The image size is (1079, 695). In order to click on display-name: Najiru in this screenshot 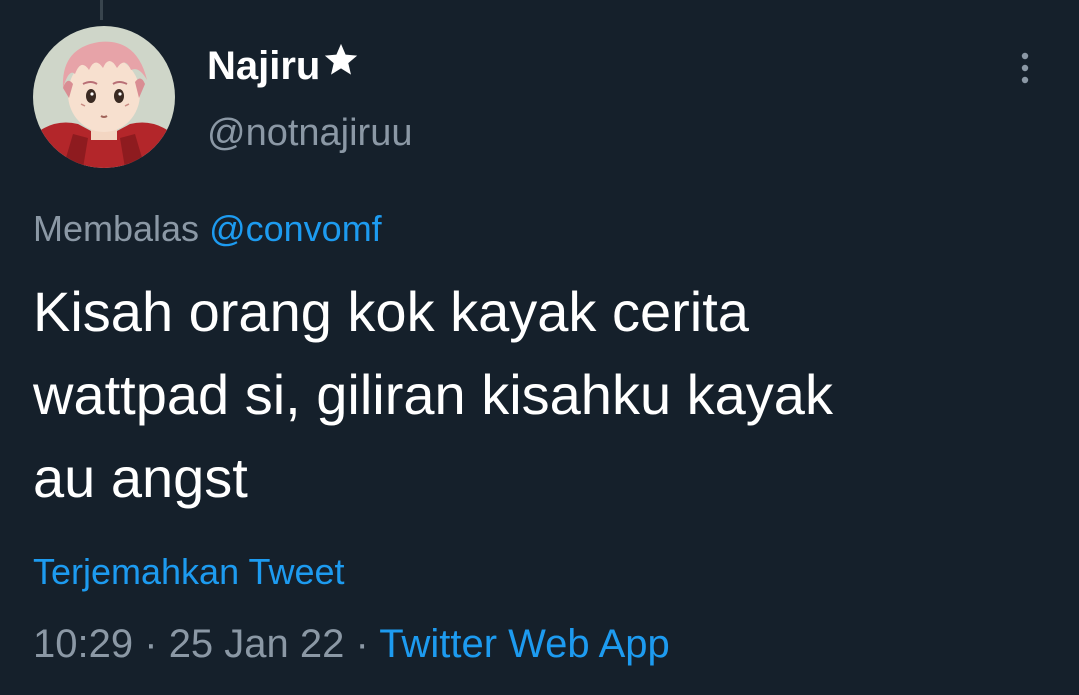, I will do `click(283, 66)`.